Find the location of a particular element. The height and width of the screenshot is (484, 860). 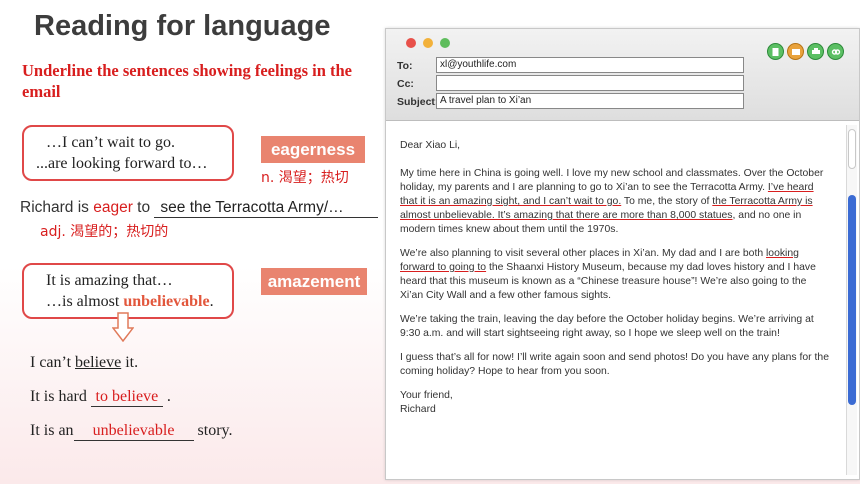

document-icon is located at coordinates (775, 51).